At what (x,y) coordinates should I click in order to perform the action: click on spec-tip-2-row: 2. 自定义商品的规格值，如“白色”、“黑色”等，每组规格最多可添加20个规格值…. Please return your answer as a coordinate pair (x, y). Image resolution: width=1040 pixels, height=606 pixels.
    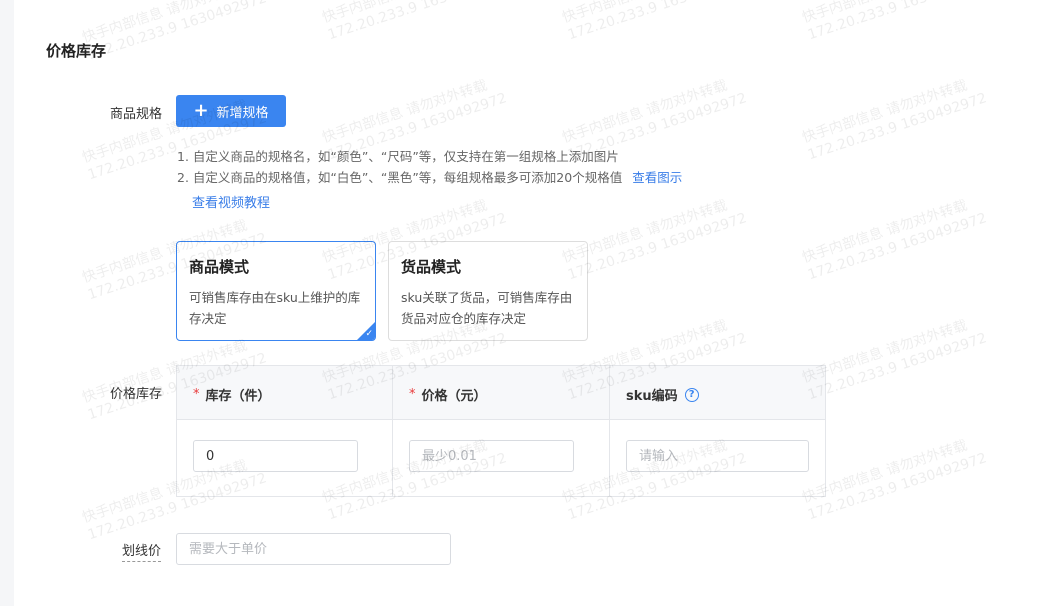
    Looking at the image, I should click on (429, 177).